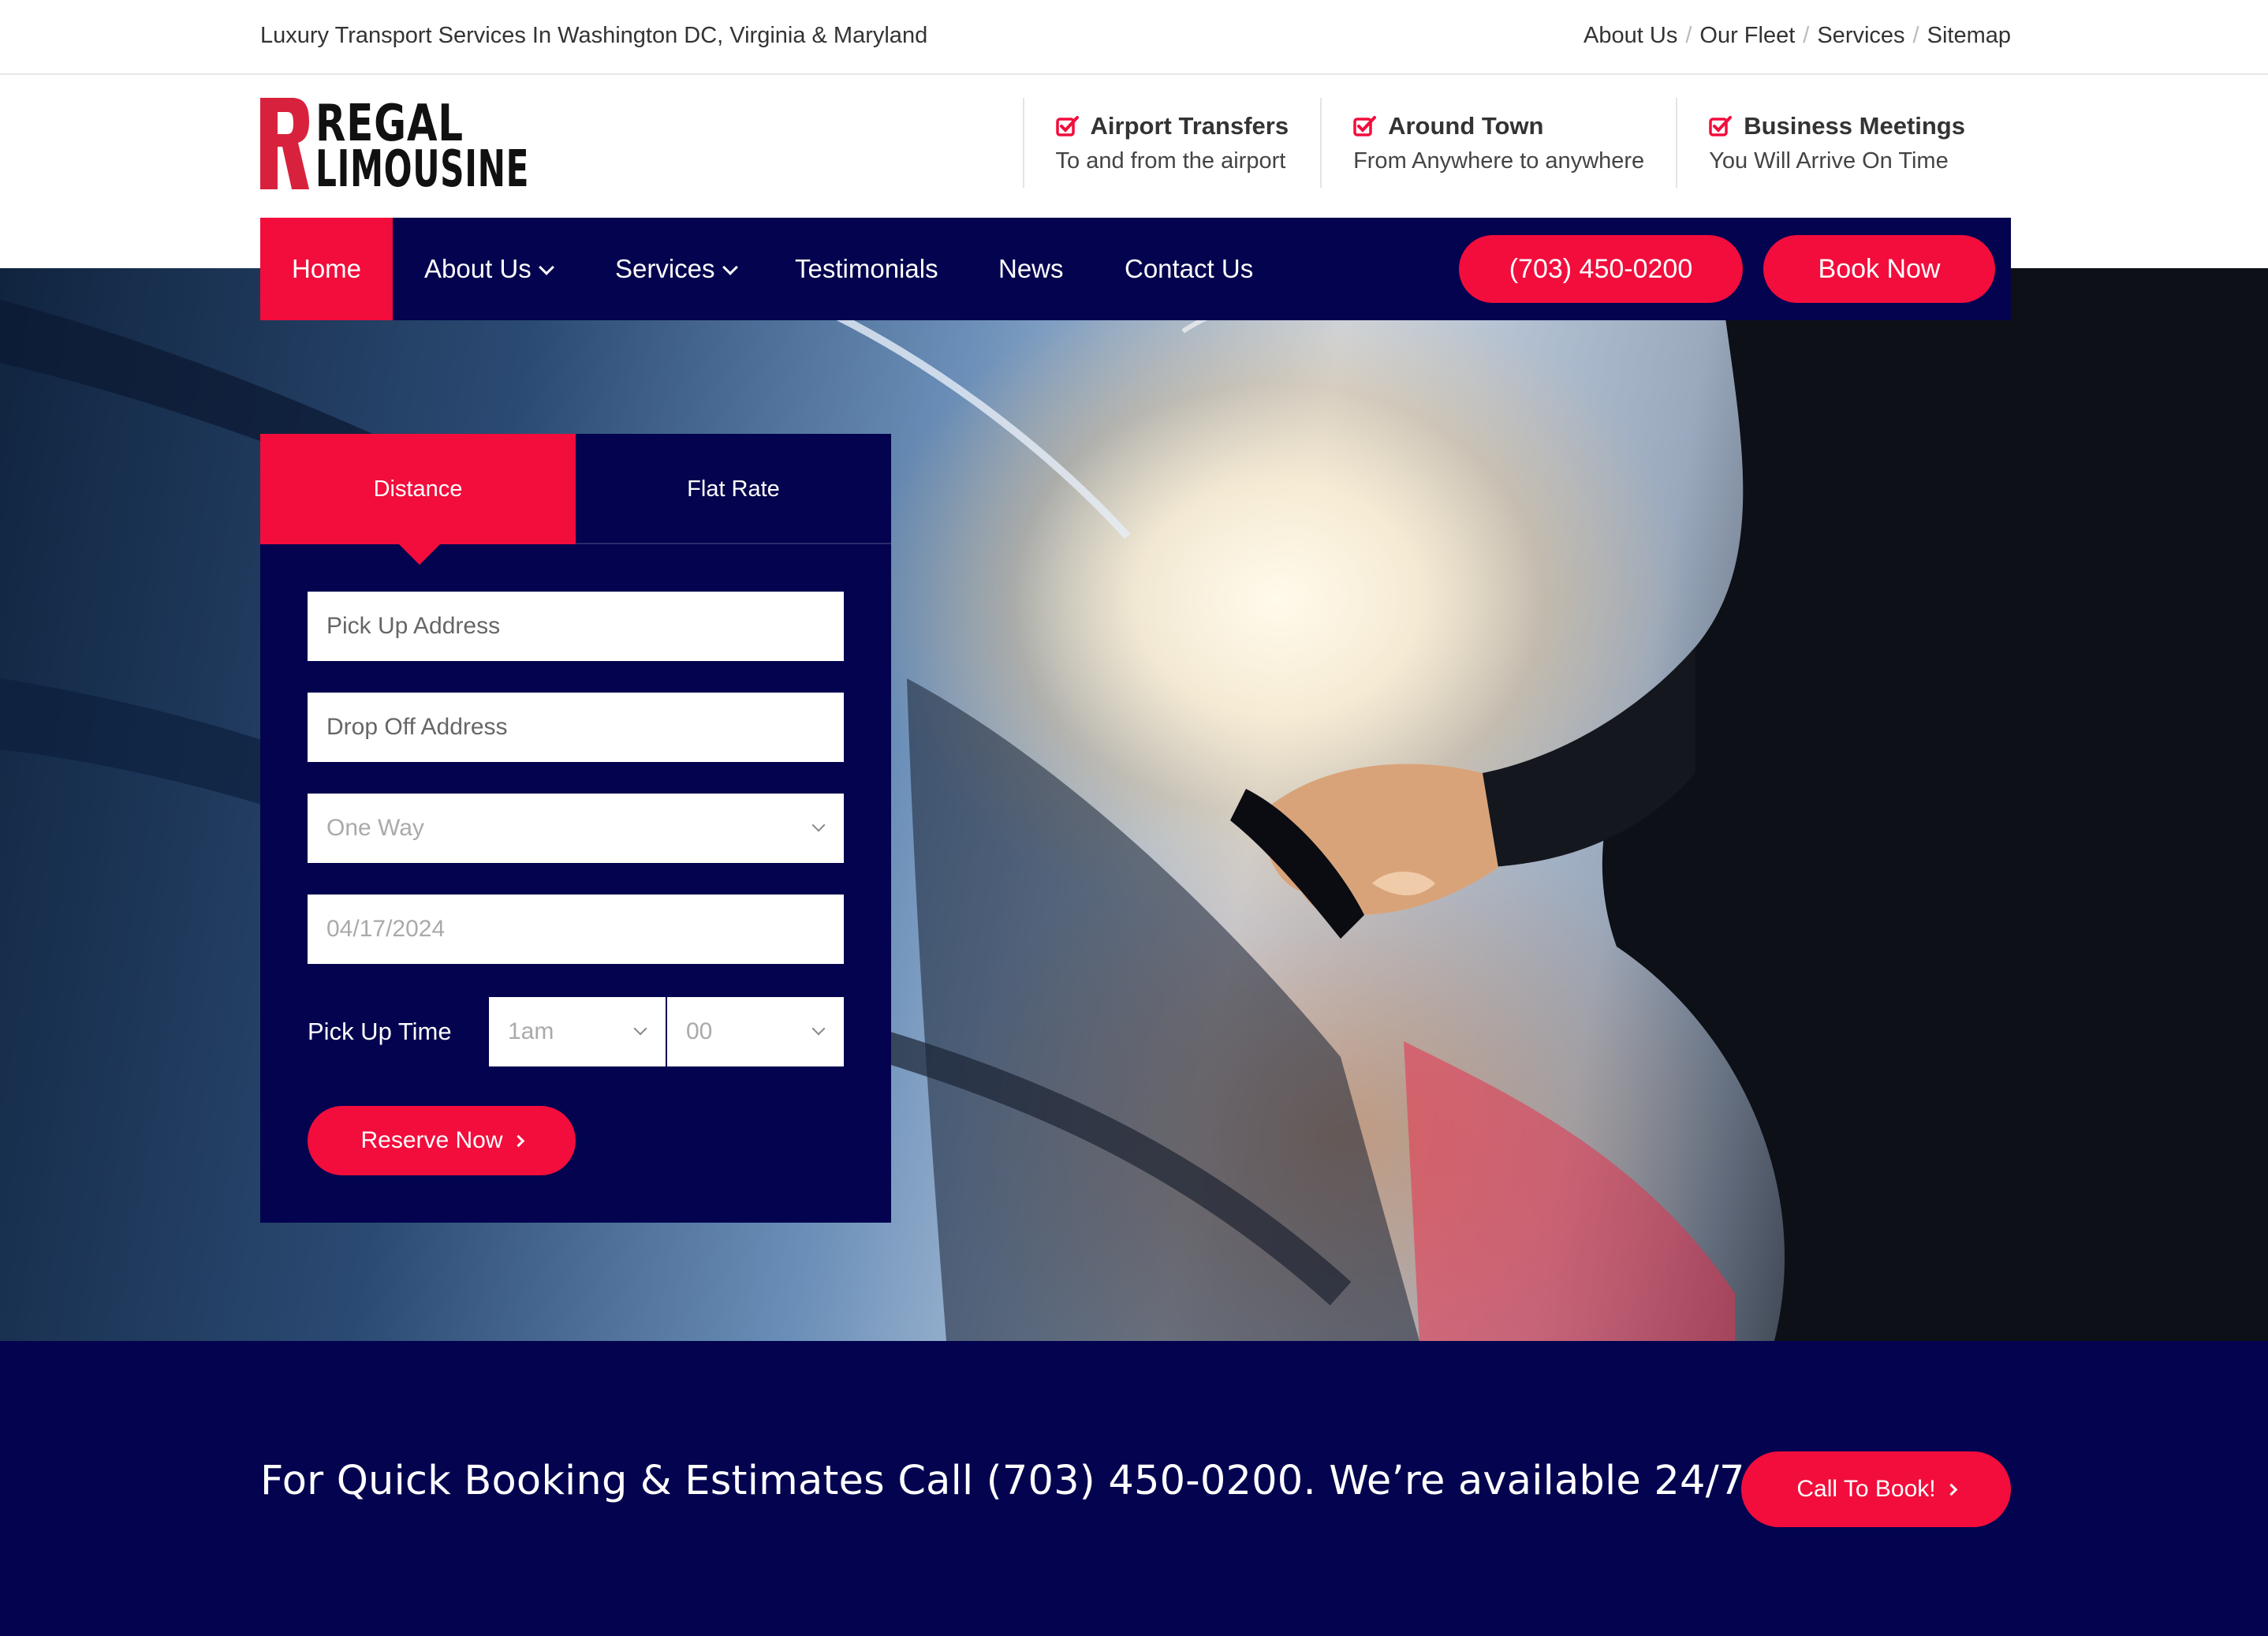 The image size is (2268, 1636). Describe the element at coordinates (1829, 161) in the screenshot. I see `feature-subtitle: You Will Arrive On Time` at that location.